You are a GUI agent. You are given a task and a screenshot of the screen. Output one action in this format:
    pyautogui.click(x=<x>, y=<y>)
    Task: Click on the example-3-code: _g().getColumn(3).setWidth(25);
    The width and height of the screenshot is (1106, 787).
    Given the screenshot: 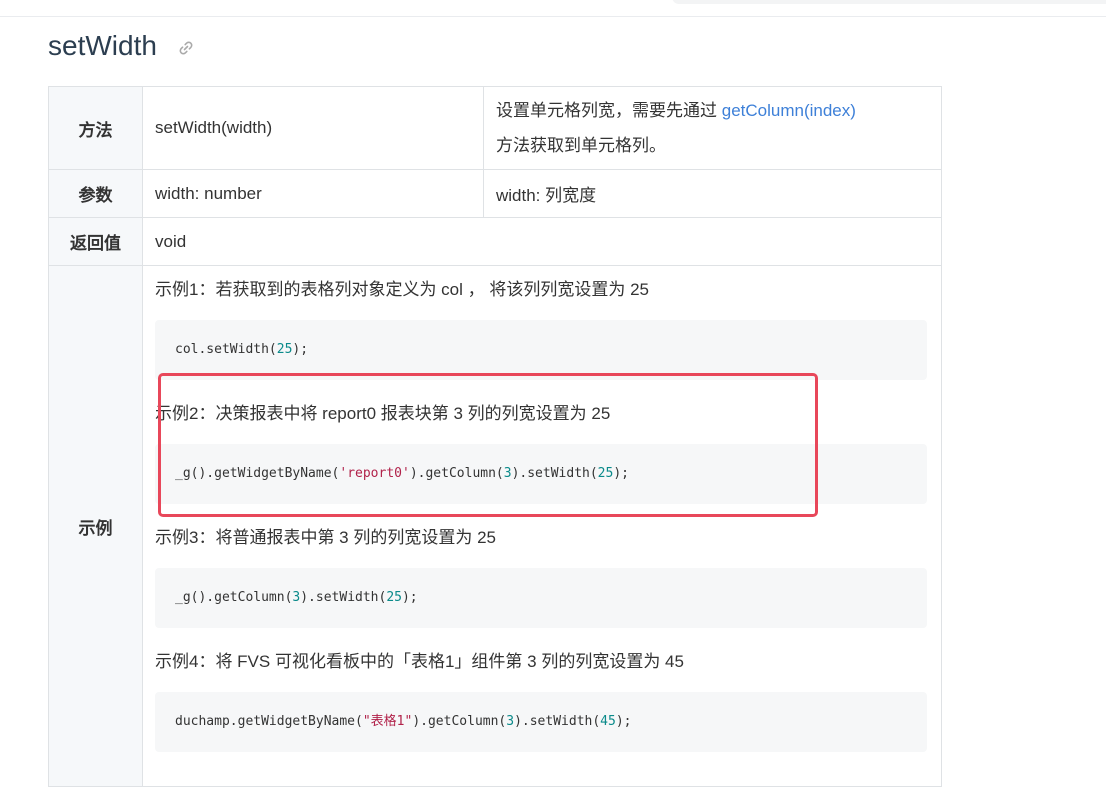 What is the action you would take?
    pyautogui.click(x=541, y=598)
    